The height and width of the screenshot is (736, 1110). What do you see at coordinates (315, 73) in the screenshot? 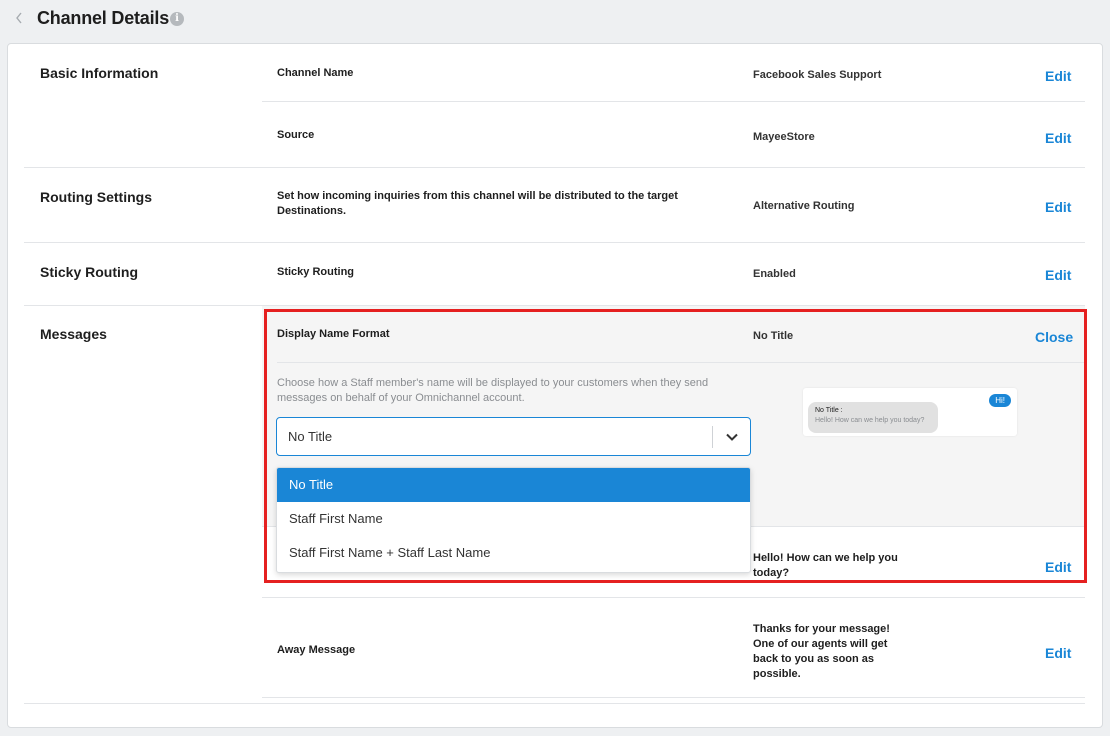
I see `channel-name-label: Channel Name` at bounding box center [315, 73].